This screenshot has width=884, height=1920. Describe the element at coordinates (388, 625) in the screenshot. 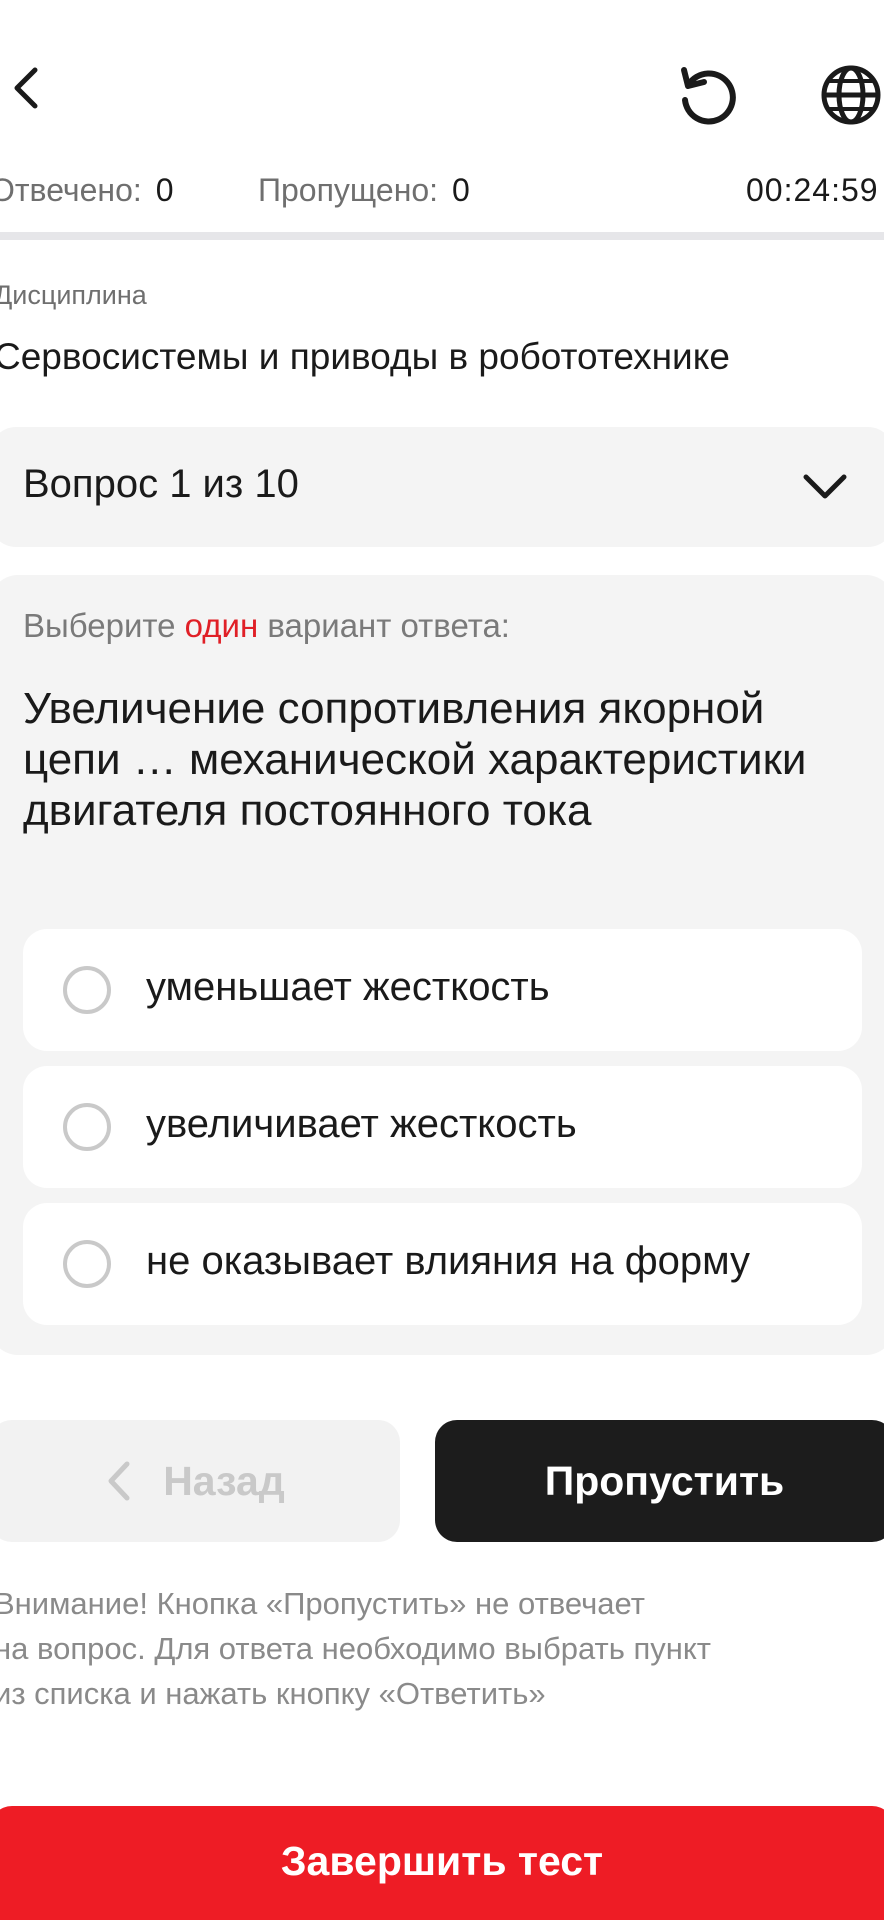

I see `instruction-post: вариант ответа:` at that location.